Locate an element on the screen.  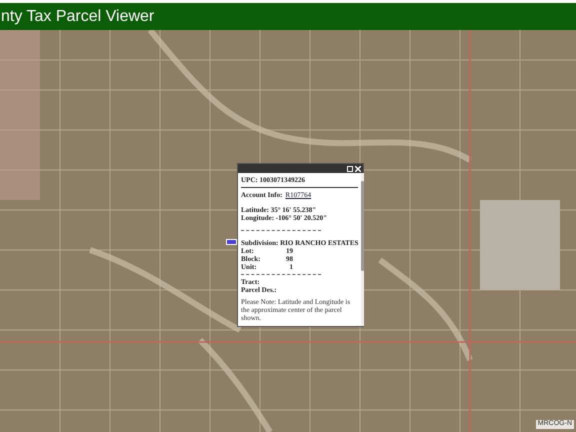
app-title: nty Tax Parcel Viewer is located at coordinates (77, 16).